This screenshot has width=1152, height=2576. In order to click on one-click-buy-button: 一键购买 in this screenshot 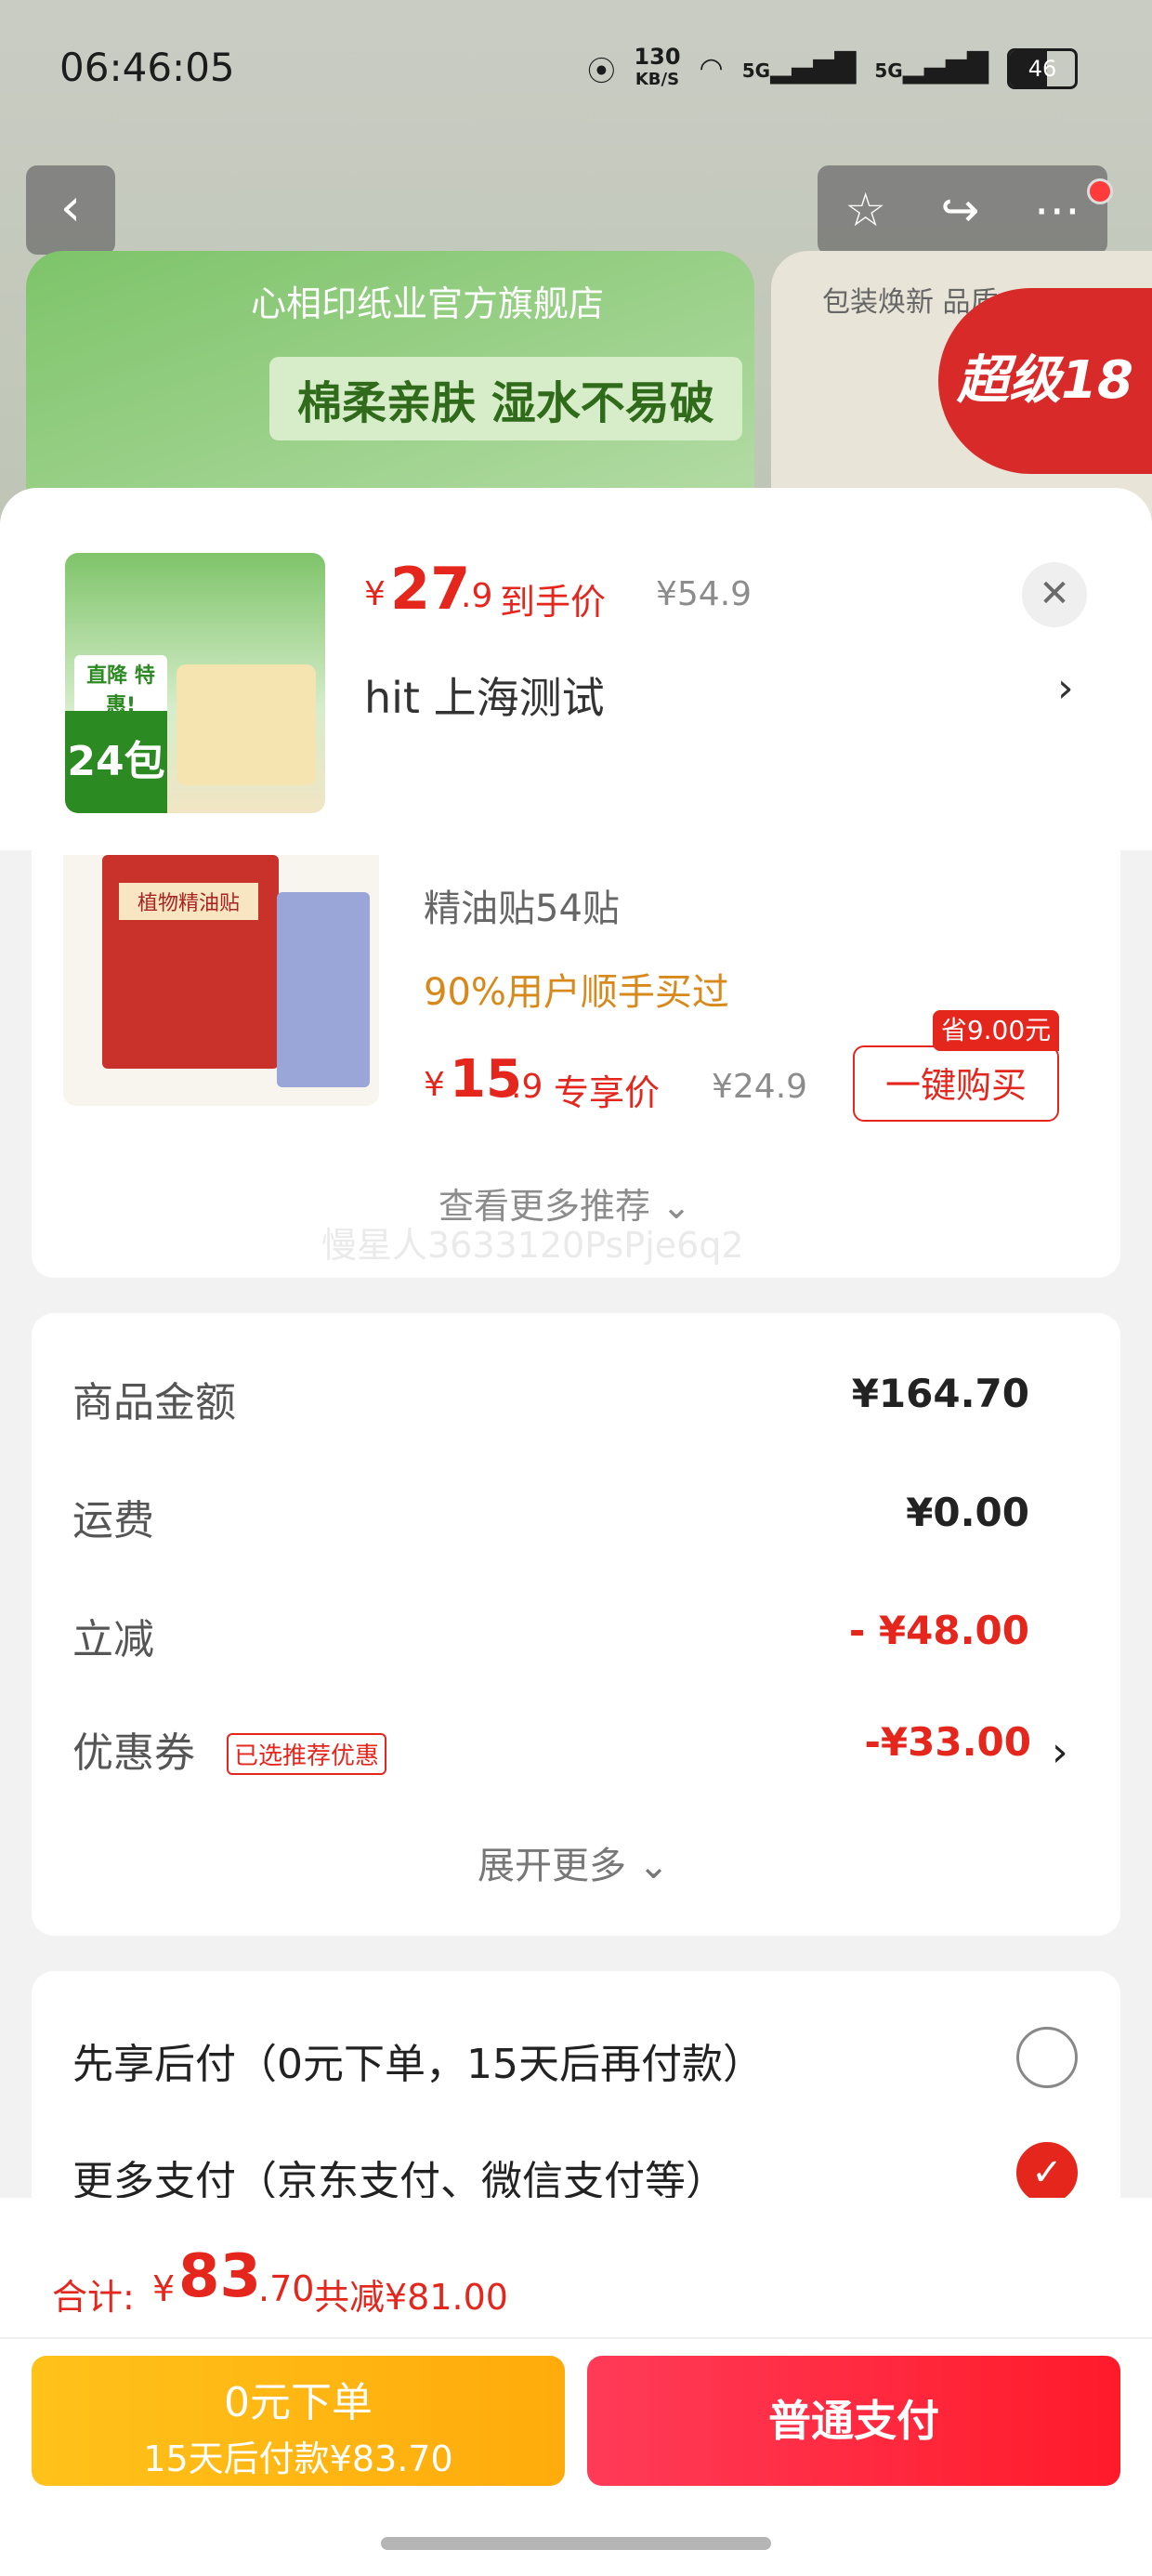, I will do `click(956, 1083)`.